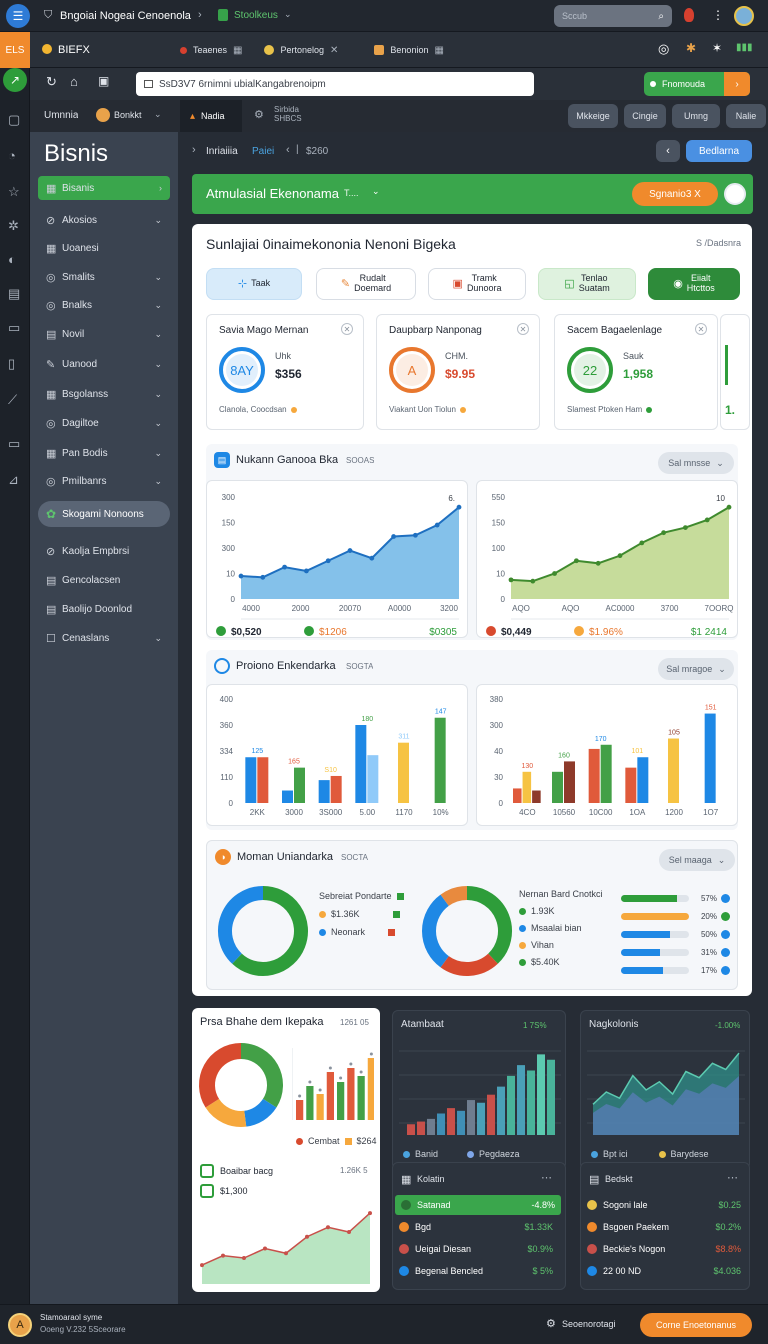 The height and width of the screenshot is (1344, 768). I want to click on lock-icon: ▢, so click(14, 120).